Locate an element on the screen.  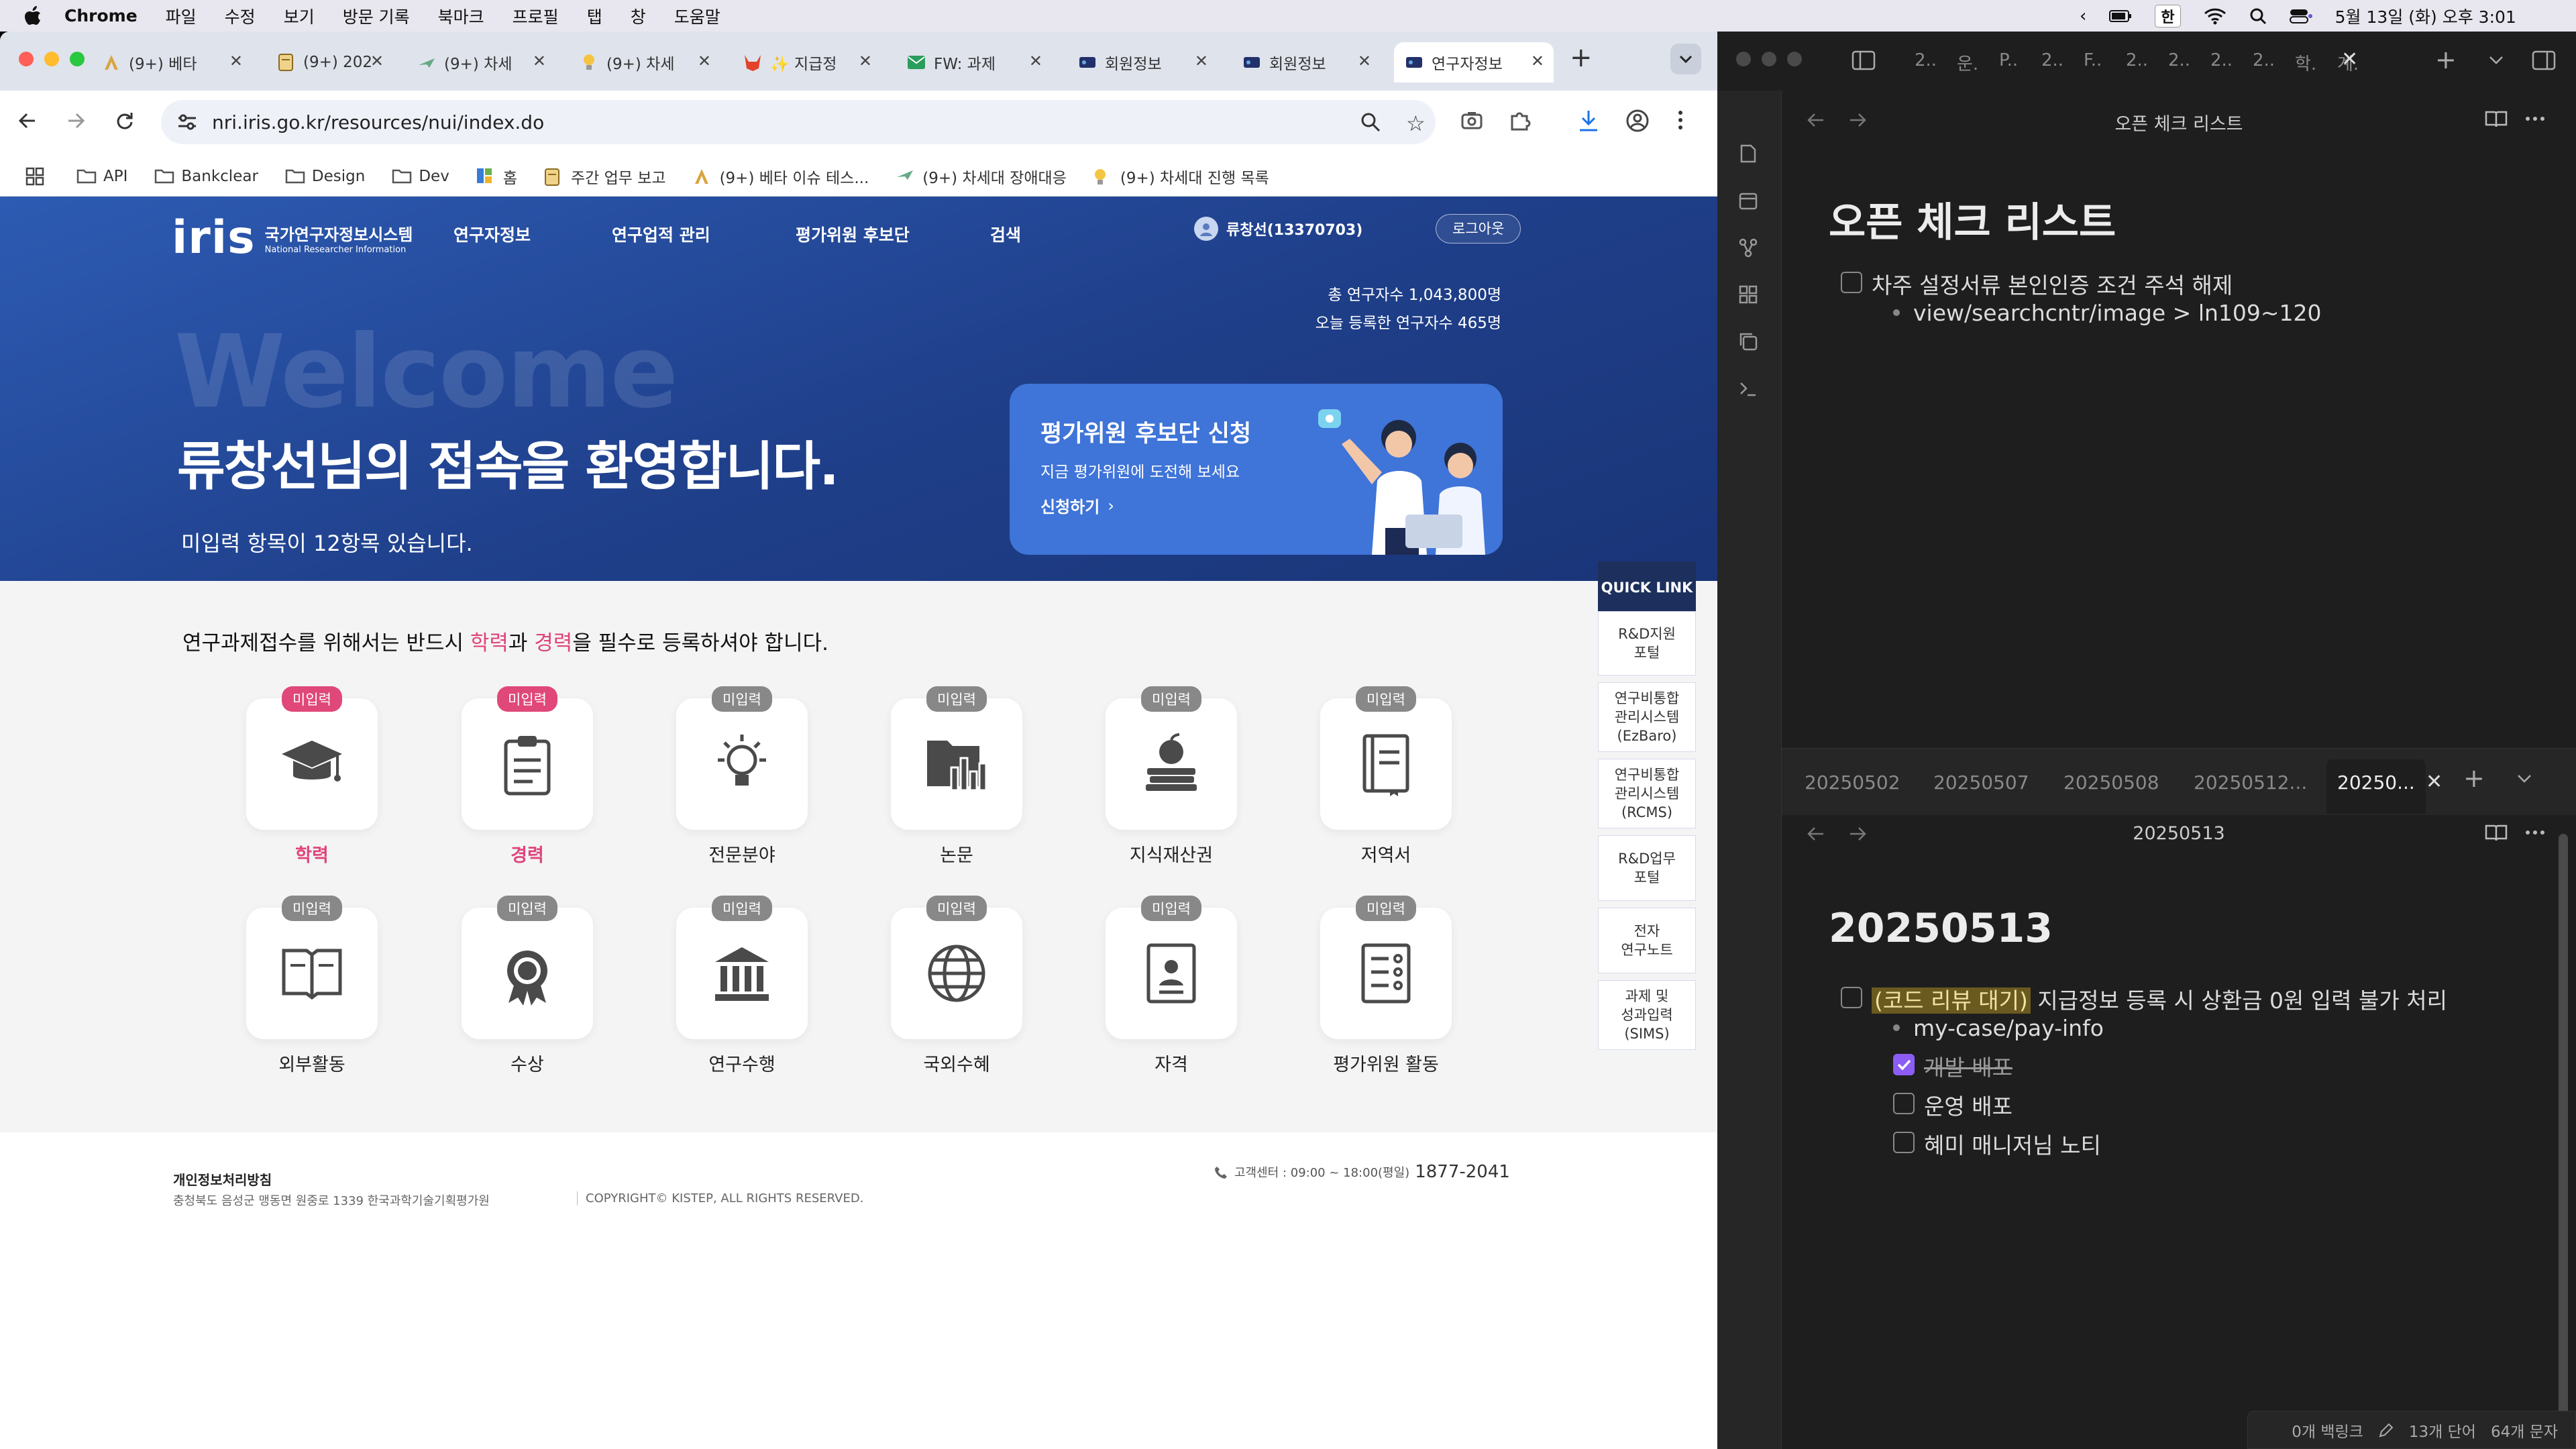
backlinks-count: 0개 백링크 is located at coordinates (2327, 1430).